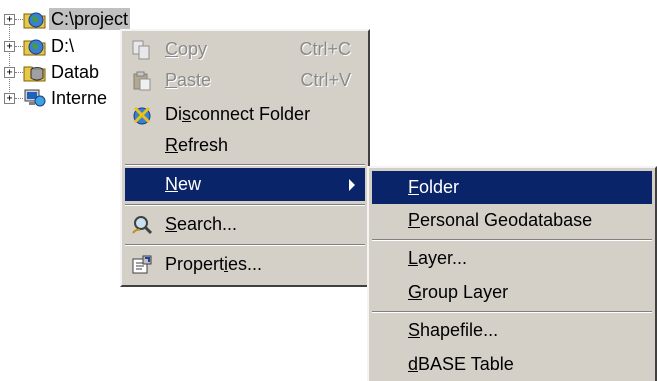  What do you see at coordinates (142, 115) in the screenshot?
I see `disconnect-folder-icon` at bounding box center [142, 115].